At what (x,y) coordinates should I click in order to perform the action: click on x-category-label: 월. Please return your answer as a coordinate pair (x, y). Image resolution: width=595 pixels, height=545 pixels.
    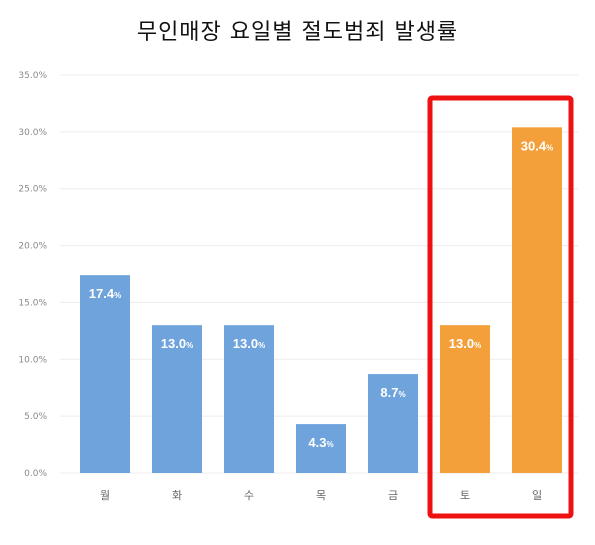
    Looking at the image, I should click on (105, 495).